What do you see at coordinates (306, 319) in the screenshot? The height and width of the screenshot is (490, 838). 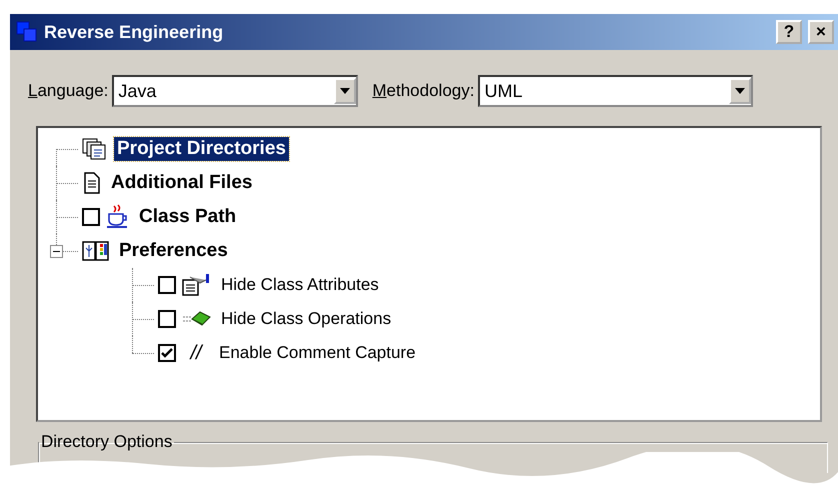 I see `tree-item: Hide Class Operations` at bounding box center [306, 319].